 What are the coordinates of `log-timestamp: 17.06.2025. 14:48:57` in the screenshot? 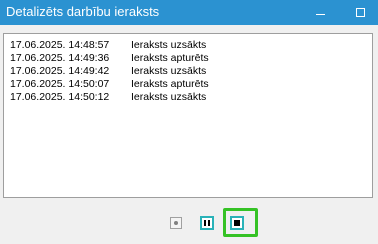 It's located at (60, 45).